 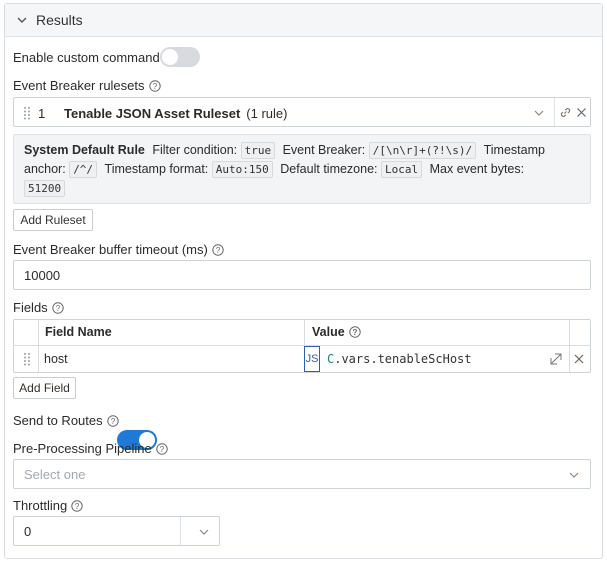 I want to click on ruleset-row: 1 Tenable JSON Asset Ruleset (1 rule), so click(x=302, y=112).